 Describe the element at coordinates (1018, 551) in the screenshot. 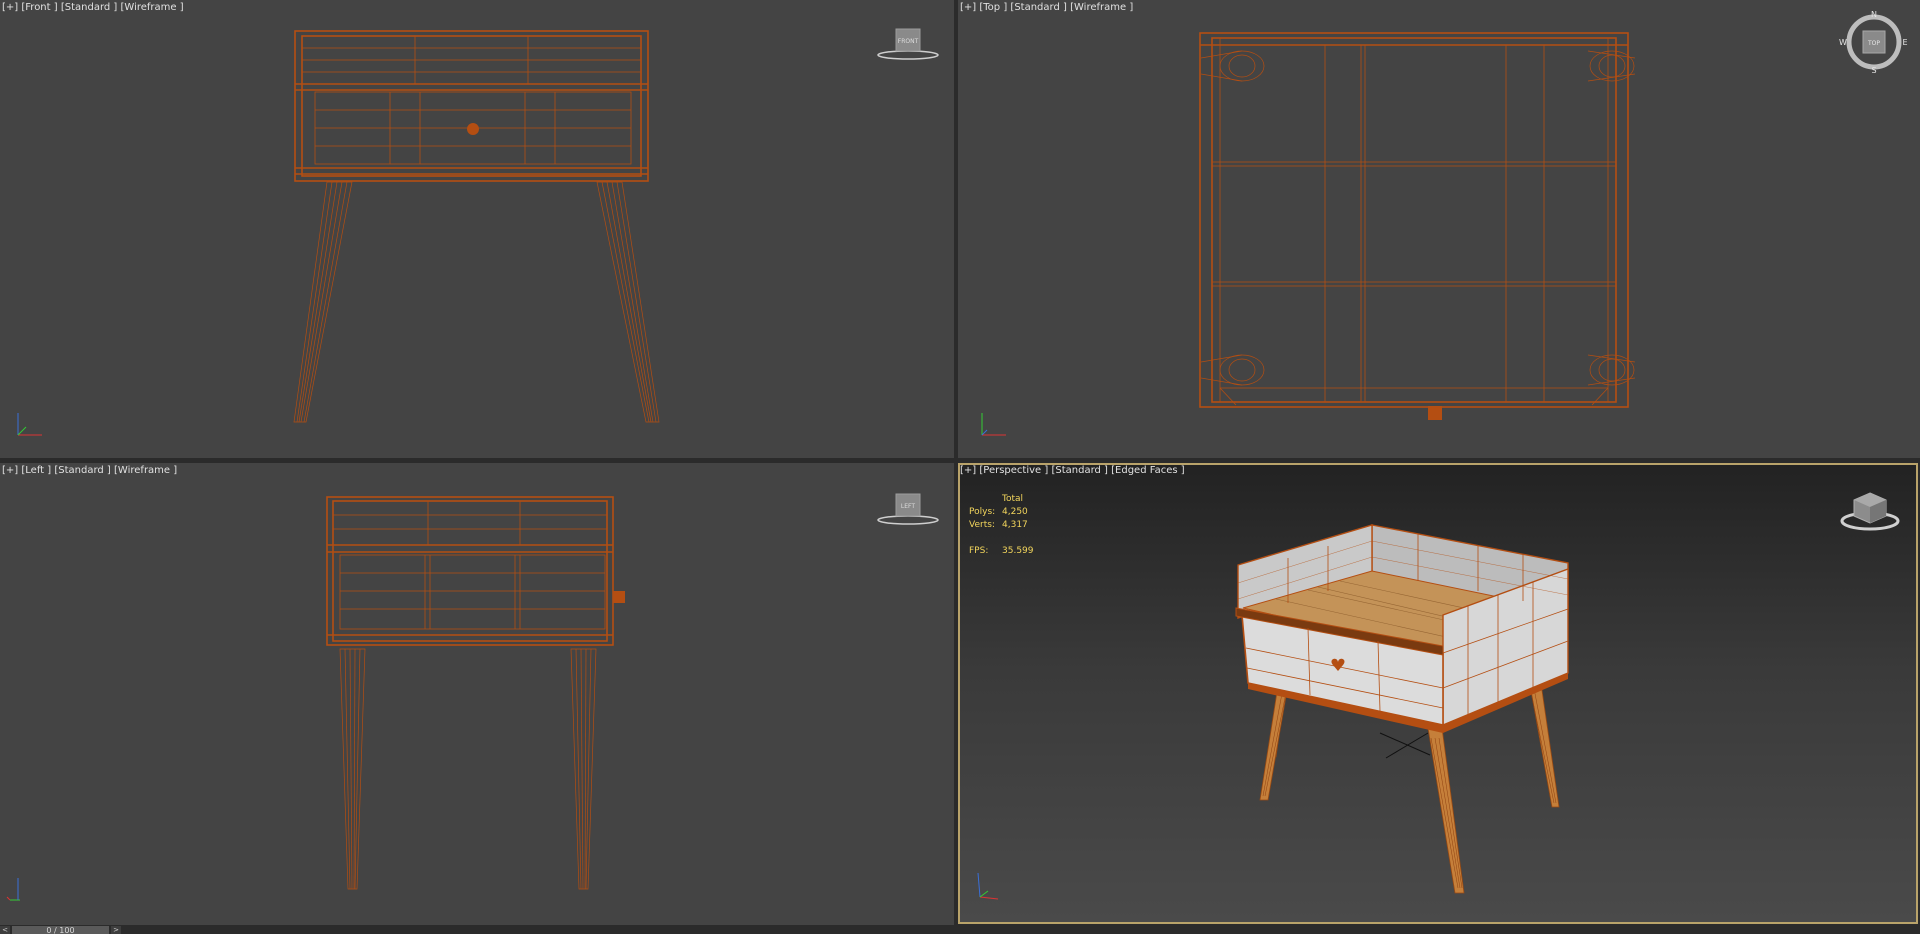

I see `stats-fps-value: 35.599` at that location.